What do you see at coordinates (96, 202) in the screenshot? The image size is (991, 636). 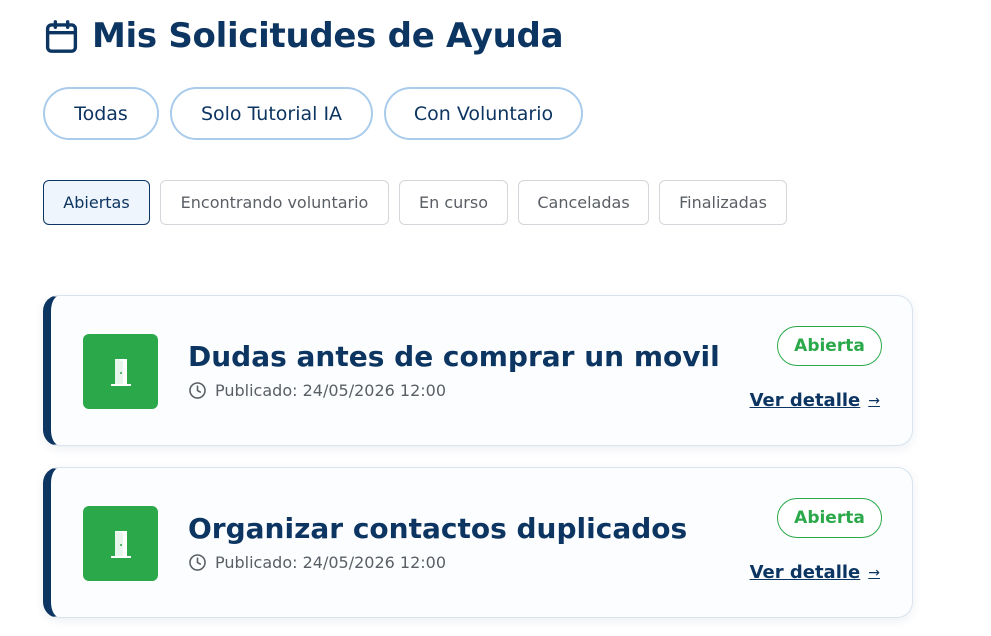 I see `status-tab-abiertas: Abiertas` at bounding box center [96, 202].